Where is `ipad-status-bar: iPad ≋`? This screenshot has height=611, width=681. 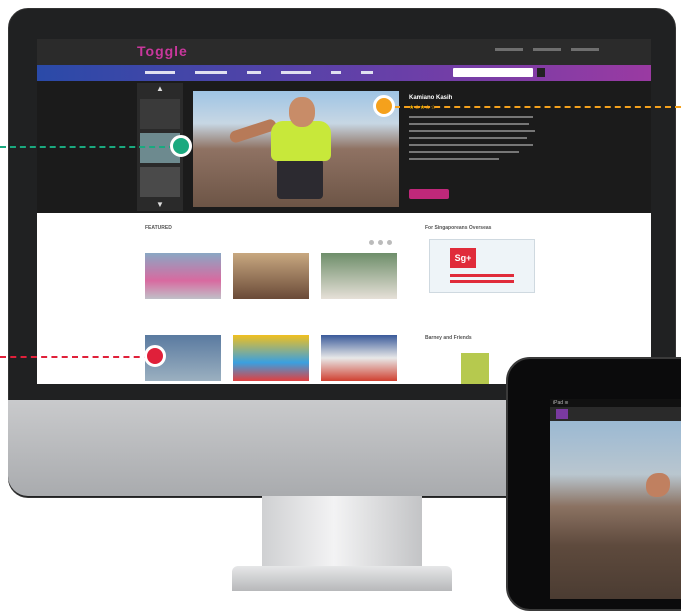 ipad-status-bar: iPad ≋ is located at coordinates (615, 403).